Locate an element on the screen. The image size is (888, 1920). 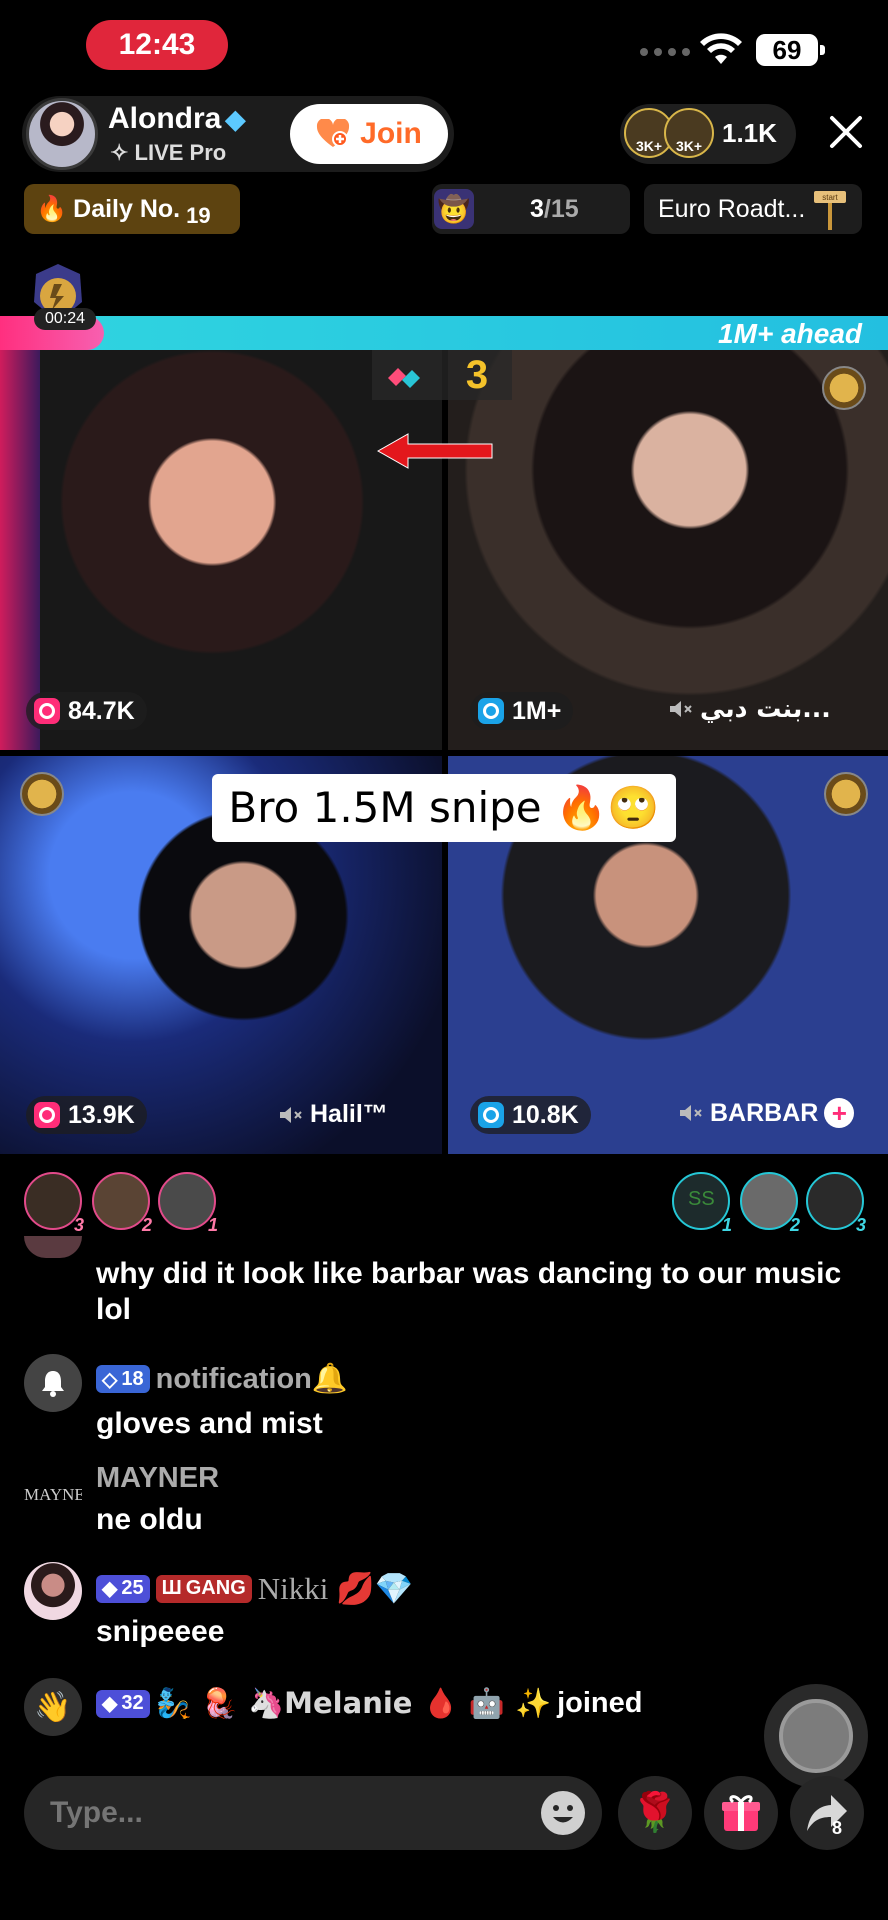
join-button: Join is located at coordinates (369, 134).